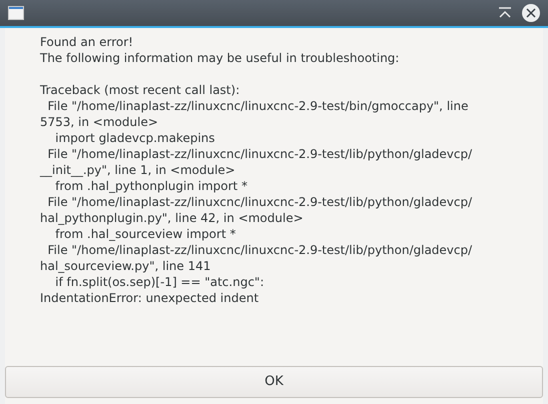 This screenshot has width=548, height=404. I want to click on traceback-line: __init__.py", line 1, in <module>, so click(138, 170).